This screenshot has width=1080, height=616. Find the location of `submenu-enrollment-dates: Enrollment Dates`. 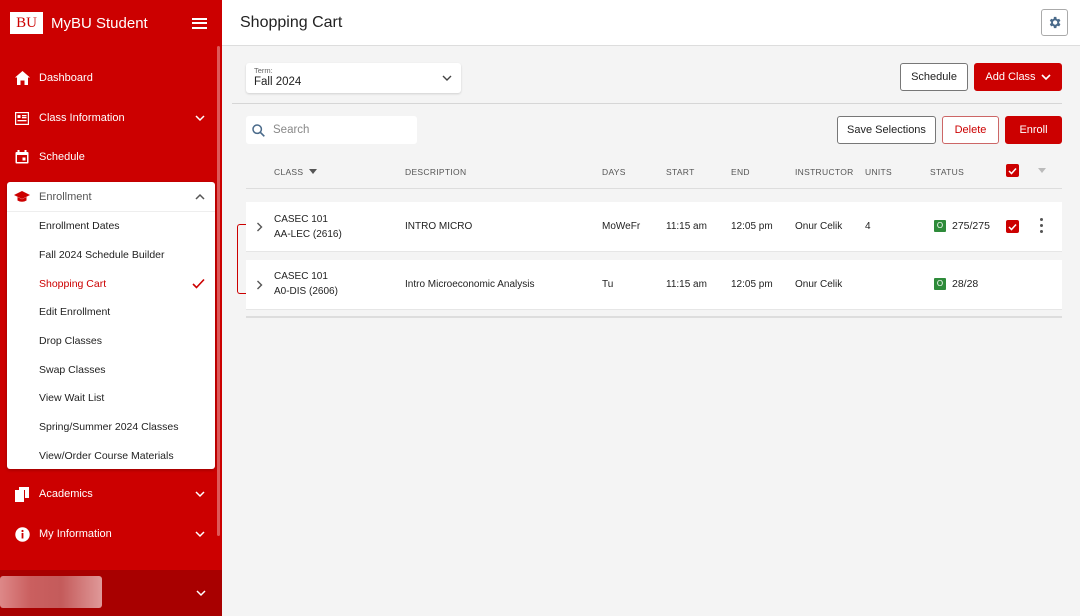

submenu-enrollment-dates: Enrollment Dates is located at coordinates (111, 226).